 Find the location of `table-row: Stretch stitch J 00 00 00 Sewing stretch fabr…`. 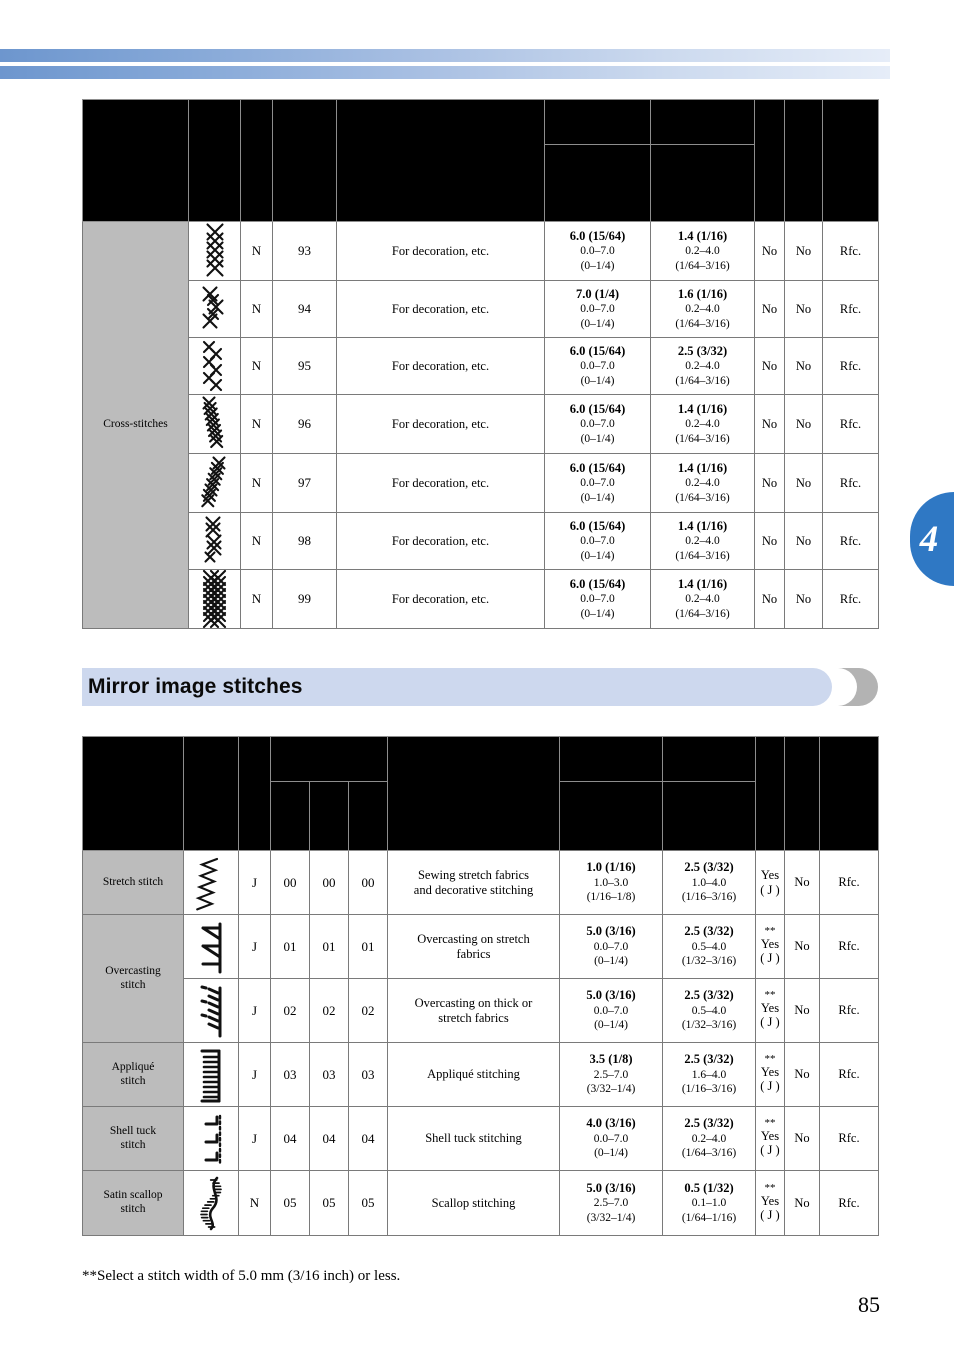

table-row: Stretch stitch J 00 00 00 Sewing stretch fabr… is located at coordinates (480, 882).